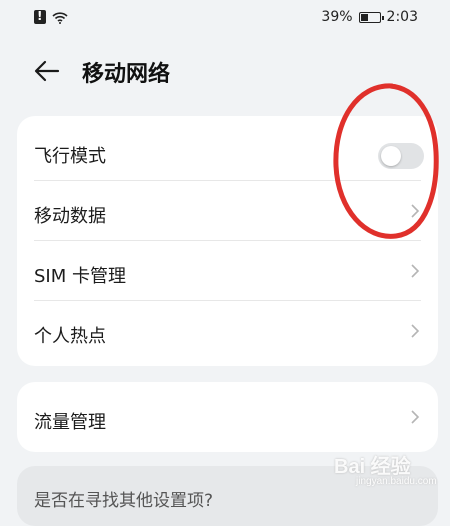 The image size is (450, 526). What do you see at coordinates (391, 156) in the screenshot?
I see `toggle-knob` at bounding box center [391, 156].